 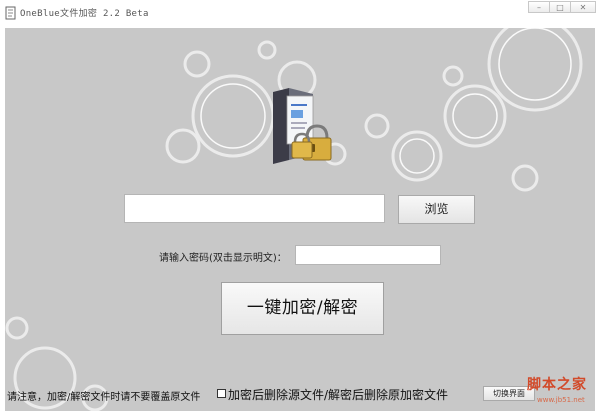 What do you see at coordinates (338, 394) in the screenshot?
I see `delete-source-label: 加密后删除源文件/解密后删除原加密文件` at bounding box center [338, 394].